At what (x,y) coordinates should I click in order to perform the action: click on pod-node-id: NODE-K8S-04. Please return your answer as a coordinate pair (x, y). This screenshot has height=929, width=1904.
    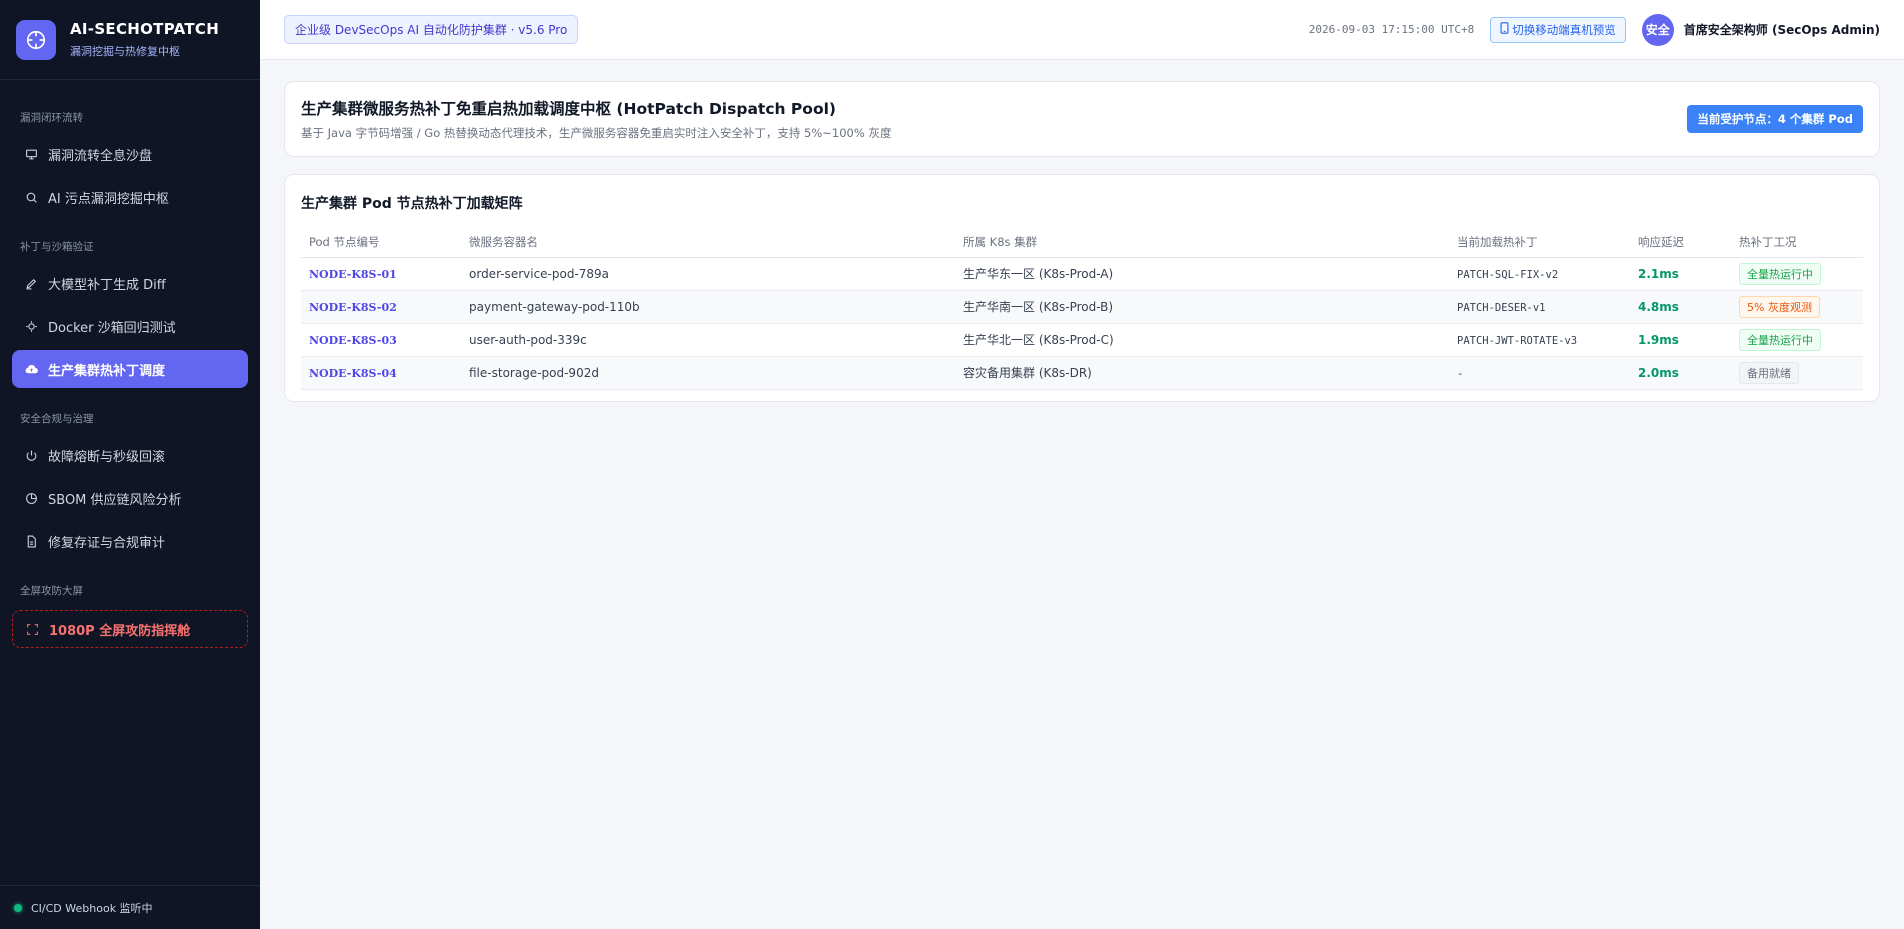
    Looking at the image, I should click on (353, 373).